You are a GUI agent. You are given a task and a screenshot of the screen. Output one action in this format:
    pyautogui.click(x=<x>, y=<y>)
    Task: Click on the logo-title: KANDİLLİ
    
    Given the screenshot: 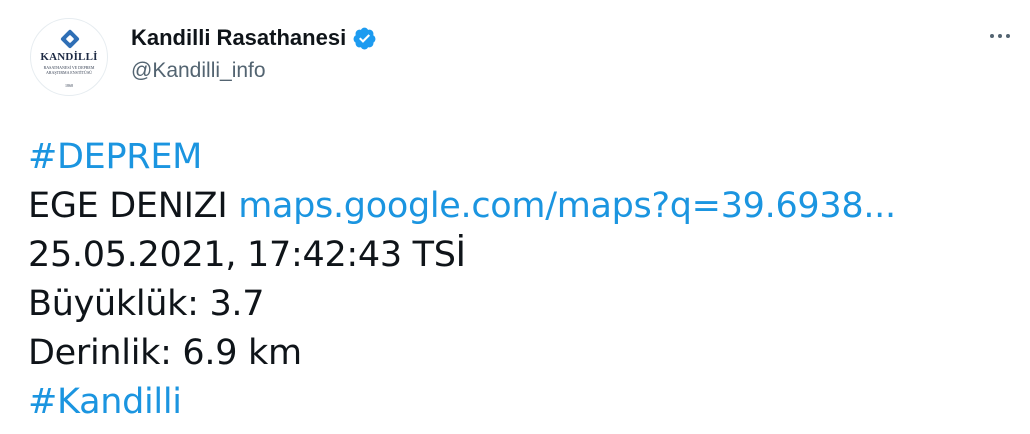 What is the action you would take?
    pyautogui.click(x=69, y=57)
    